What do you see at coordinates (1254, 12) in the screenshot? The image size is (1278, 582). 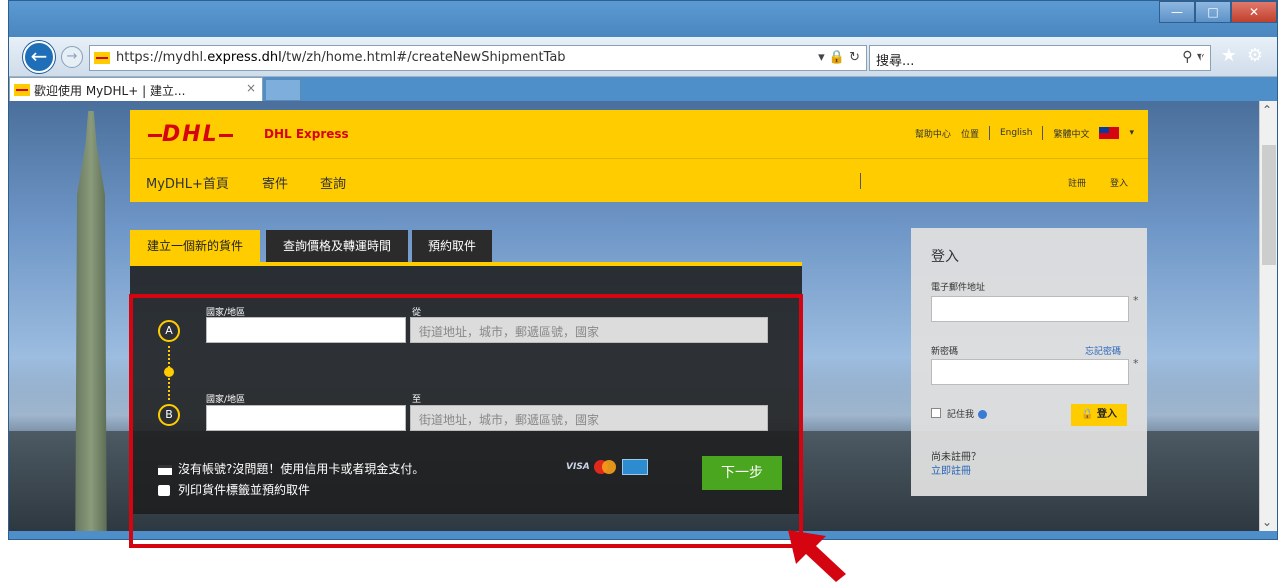 I see `close-icon: ✕` at bounding box center [1254, 12].